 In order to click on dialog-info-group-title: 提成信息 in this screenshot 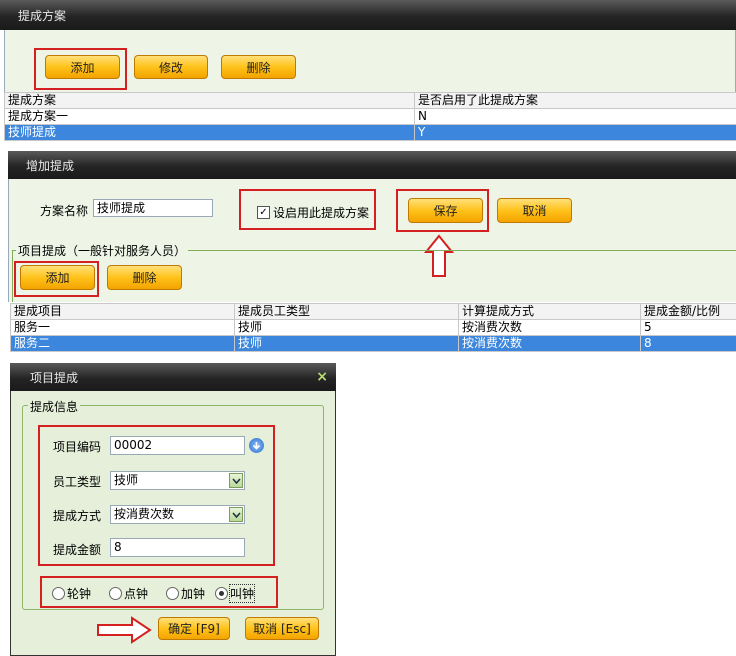, I will do `click(54, 406)`.